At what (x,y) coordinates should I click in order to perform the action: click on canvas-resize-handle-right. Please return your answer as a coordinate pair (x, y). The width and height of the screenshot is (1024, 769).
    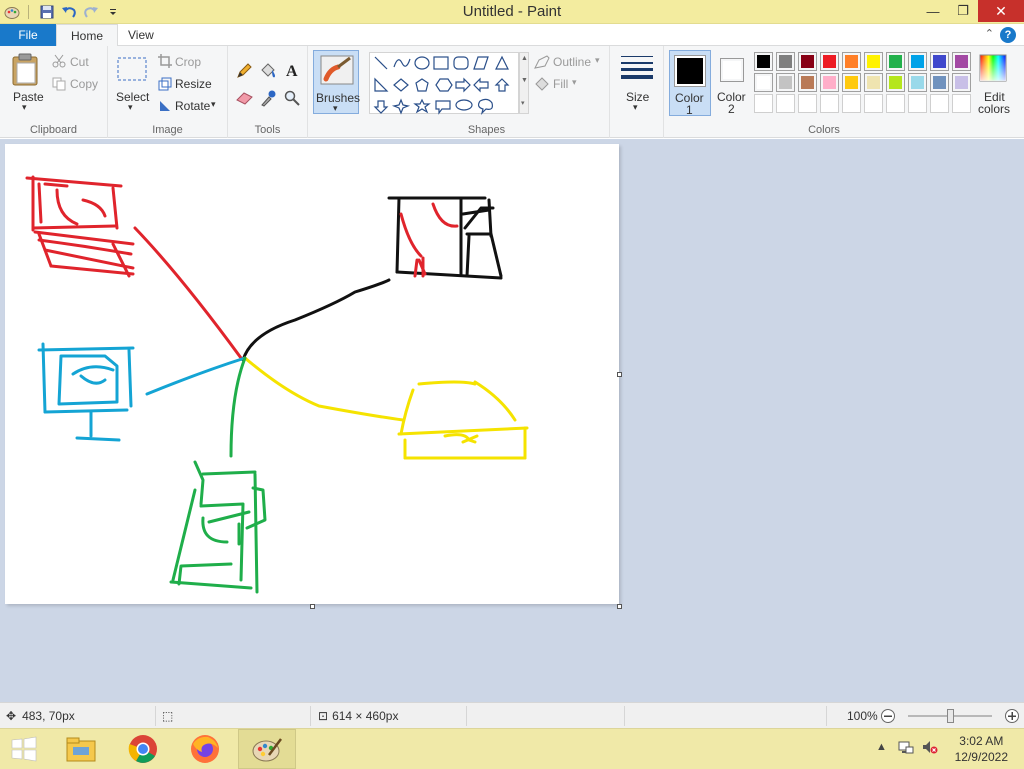
    Looking at the image, I should click on (619, 374).